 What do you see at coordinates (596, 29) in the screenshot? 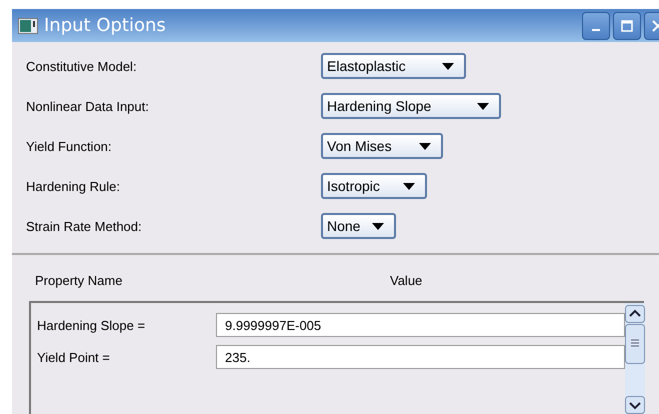
I see `minimize-icon` at bounding box center [596, 29].